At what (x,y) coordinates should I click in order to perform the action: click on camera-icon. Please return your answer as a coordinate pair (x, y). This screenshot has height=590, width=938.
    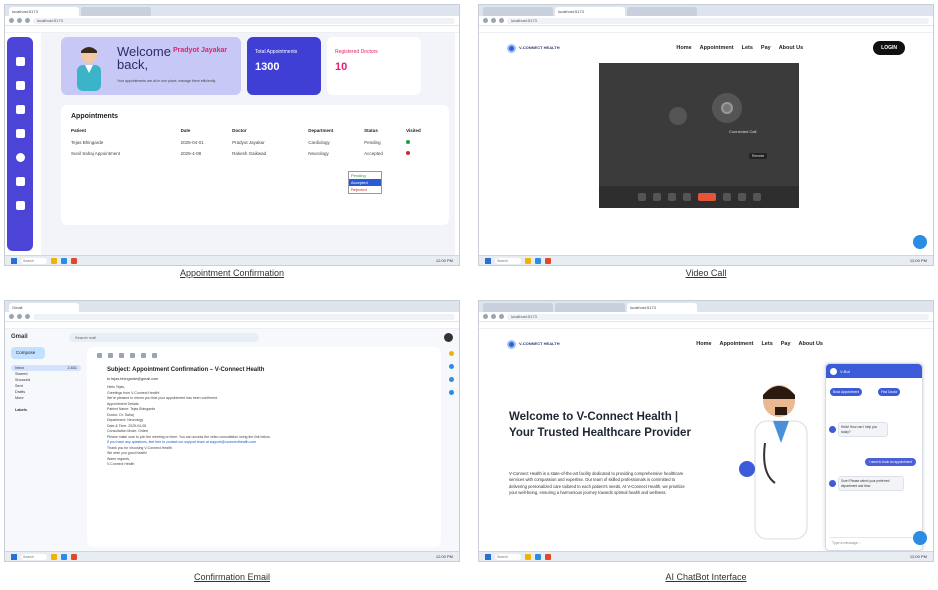
    Looking at the image, I should click on (656, 197).